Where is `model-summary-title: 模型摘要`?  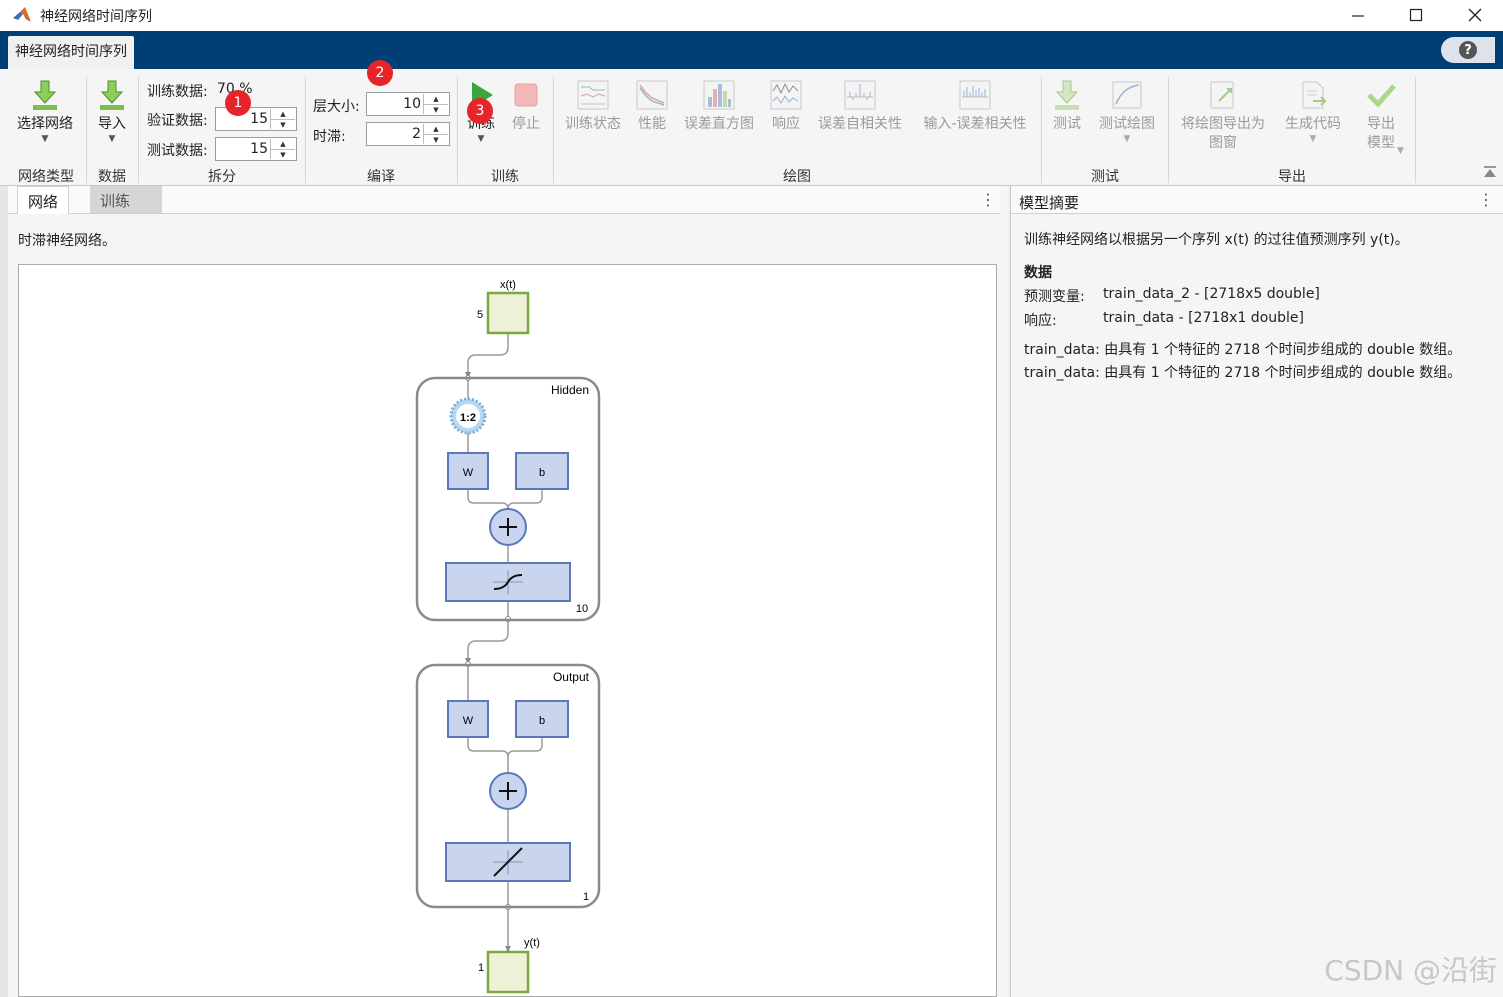 model-summary-title: 模型摘要 is located at coordinates (1049, 203).